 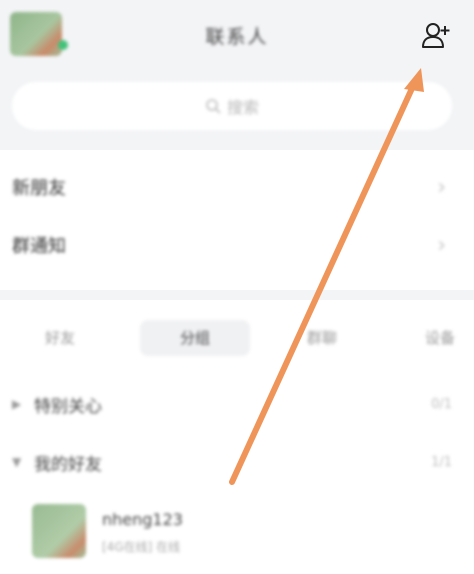 What do you see at coordinates (441, 462) in the screenshot?
I see `group-count: 1/1` at bounding box center [441, 462].